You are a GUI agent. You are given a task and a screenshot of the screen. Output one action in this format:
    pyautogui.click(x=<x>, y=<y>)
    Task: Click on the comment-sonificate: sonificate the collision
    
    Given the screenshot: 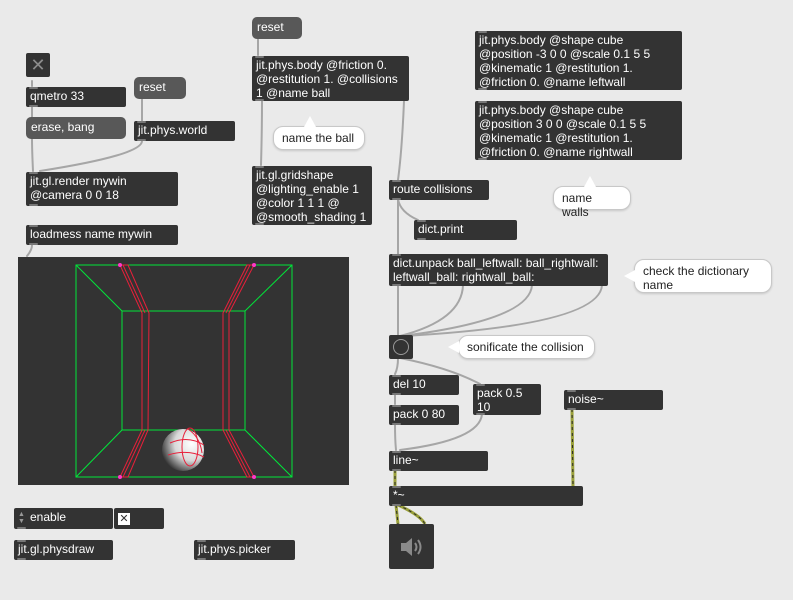 What is the action you would take?
    pyautogui.click(x=521, y=347)
    